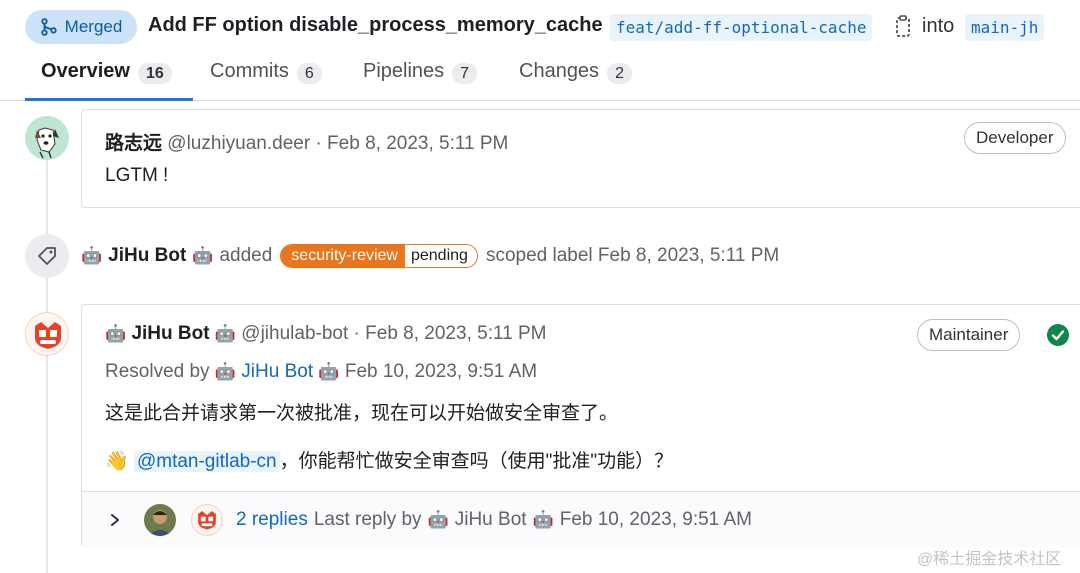 This screenshot has height=573, width=1080. What do you see at coordinates (170, 333) in the screenshot?
I see `author-name: JiHu Bot` at bounding box center [170, 333].